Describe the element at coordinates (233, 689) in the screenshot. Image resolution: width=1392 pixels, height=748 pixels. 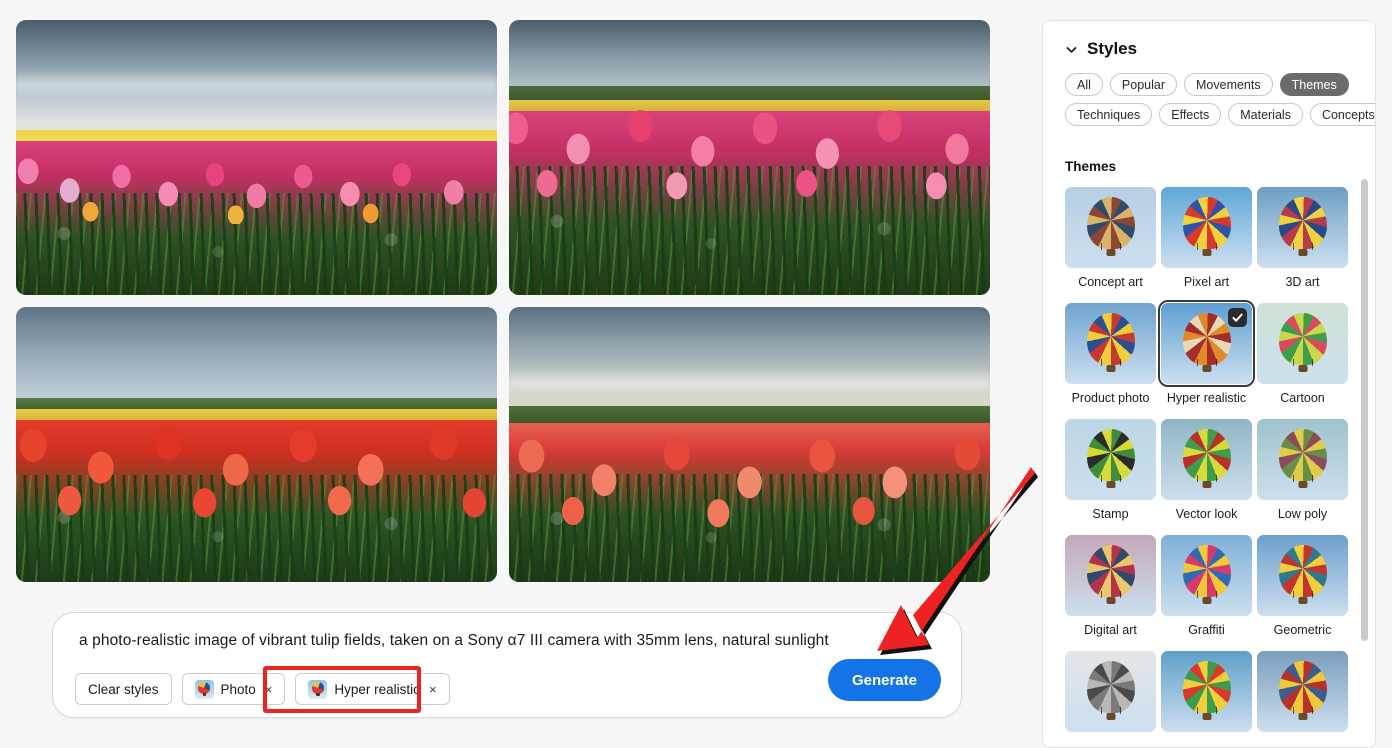
I see `style-chip-photo: Photo ×` at that location.